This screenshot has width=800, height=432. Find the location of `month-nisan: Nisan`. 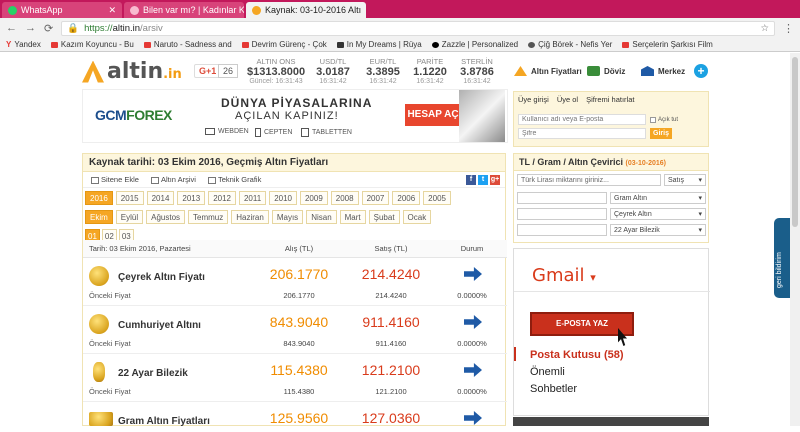

month-nisan: Nisan is located at coordinates (321, 217).